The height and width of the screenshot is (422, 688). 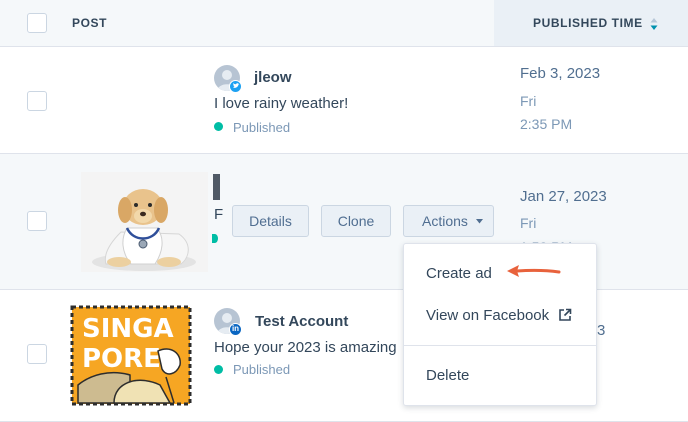 What do you see at coordinates (447, 375) in the screenshot?
I see `menu-item-delete: Delete` at bounding box center [447, 375].